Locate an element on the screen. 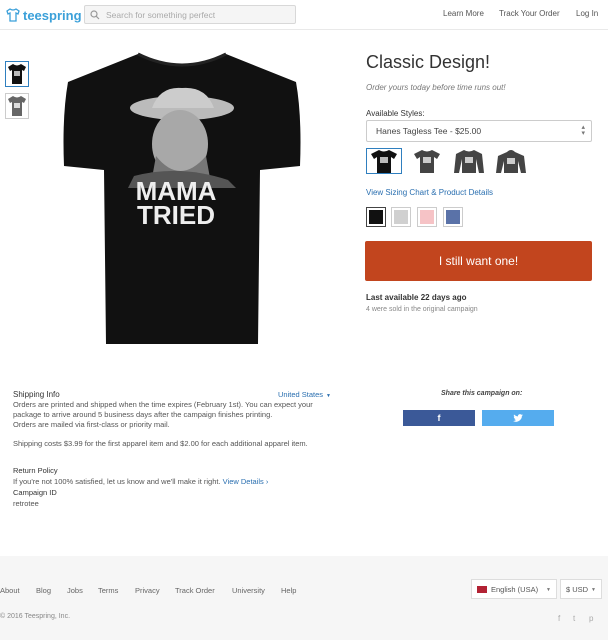 The image size is (608, 640). search-input is located at coordinates (196, 14).